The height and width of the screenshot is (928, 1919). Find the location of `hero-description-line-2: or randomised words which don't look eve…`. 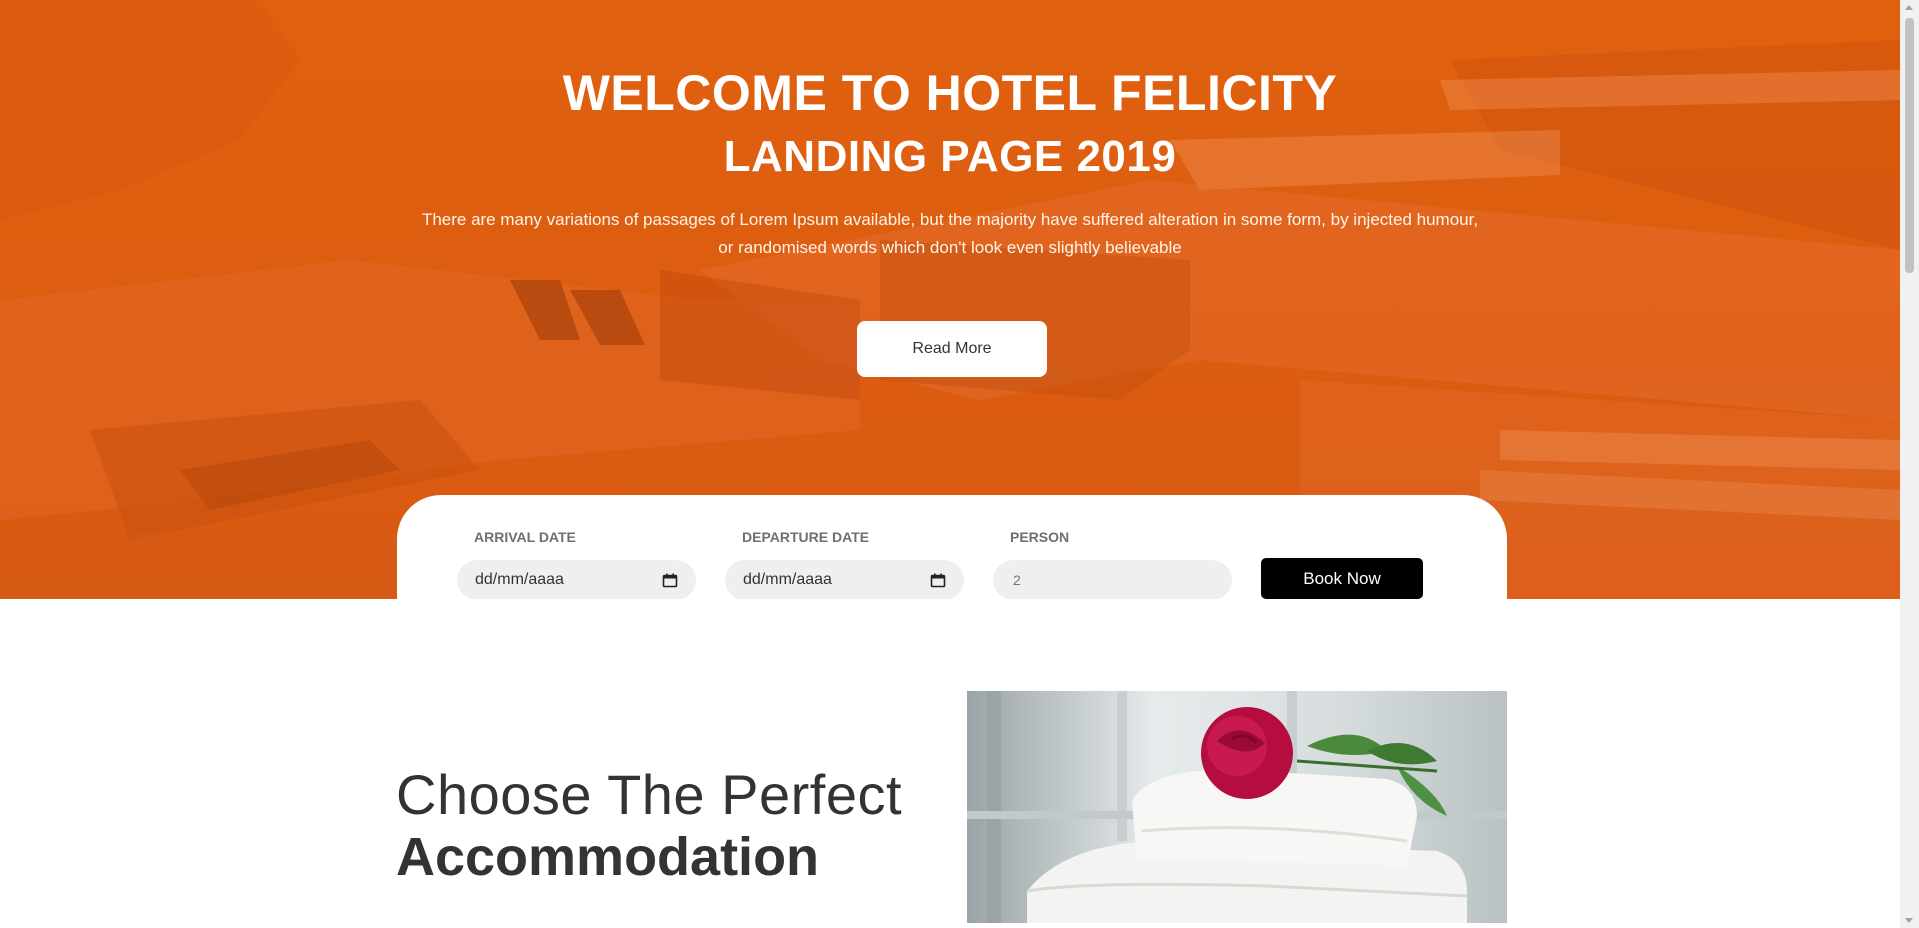

hero-description-line-2: or randomised words which don't look eve… is located at coordinates (950, 247).